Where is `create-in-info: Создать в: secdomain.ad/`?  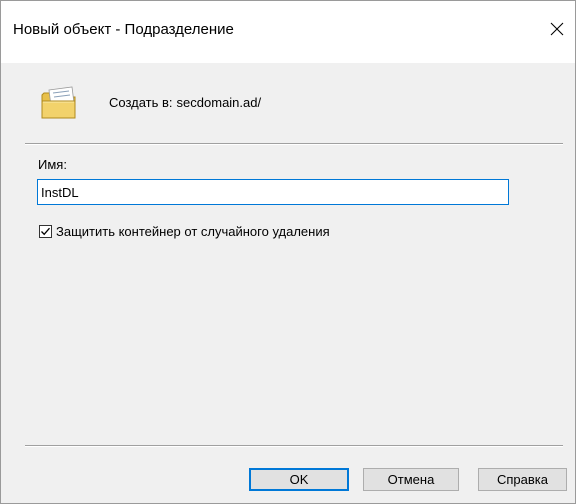
create-in-info: Создать в: secdomain.ad/ is located at coordinates (185, 102).